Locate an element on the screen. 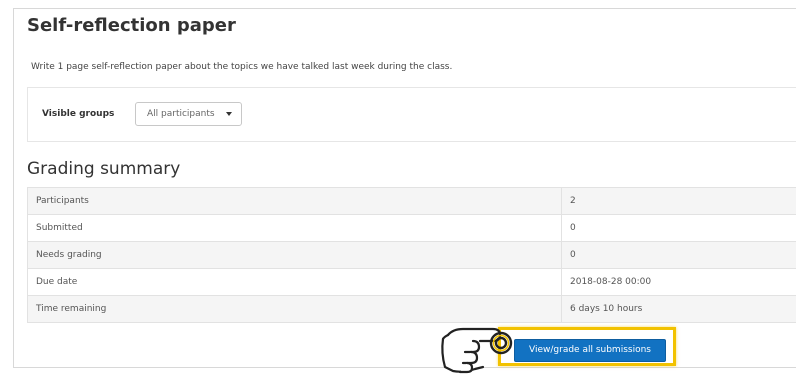  table-row: Submitted 0 is located at coordinates (411, 228).